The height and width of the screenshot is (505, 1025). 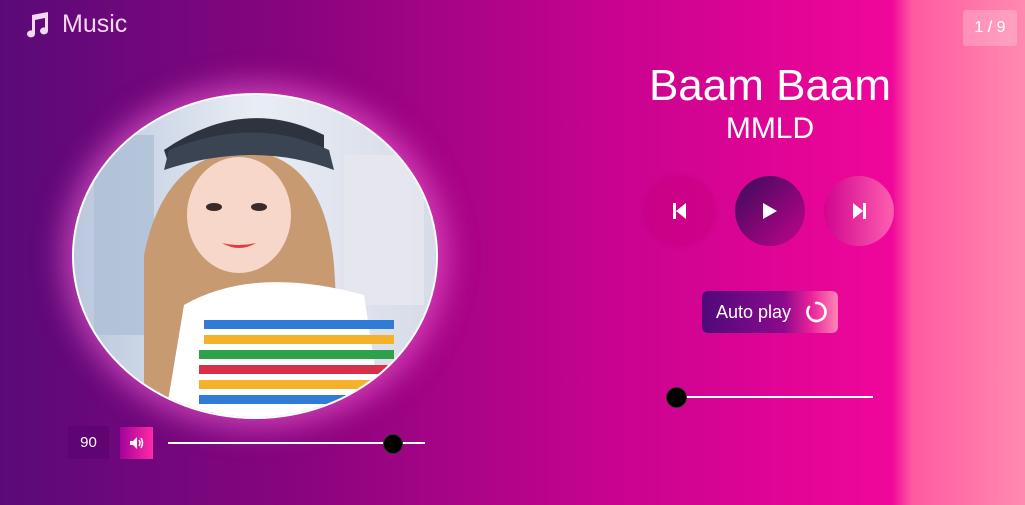 I want to click on song-info: Baam Baam MMLD, so click(x=770, y=104).